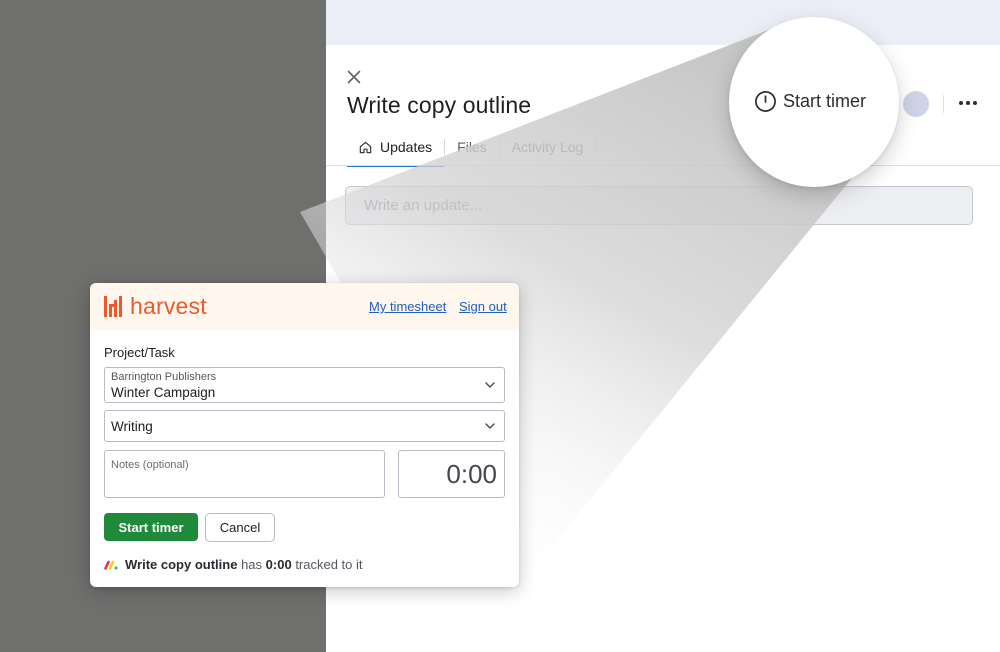 The height and width of the screenshot is (652, 1000). Describe the element at coordinates (132, 426) in the screenshot. I see `task-name: Writing` at that location.